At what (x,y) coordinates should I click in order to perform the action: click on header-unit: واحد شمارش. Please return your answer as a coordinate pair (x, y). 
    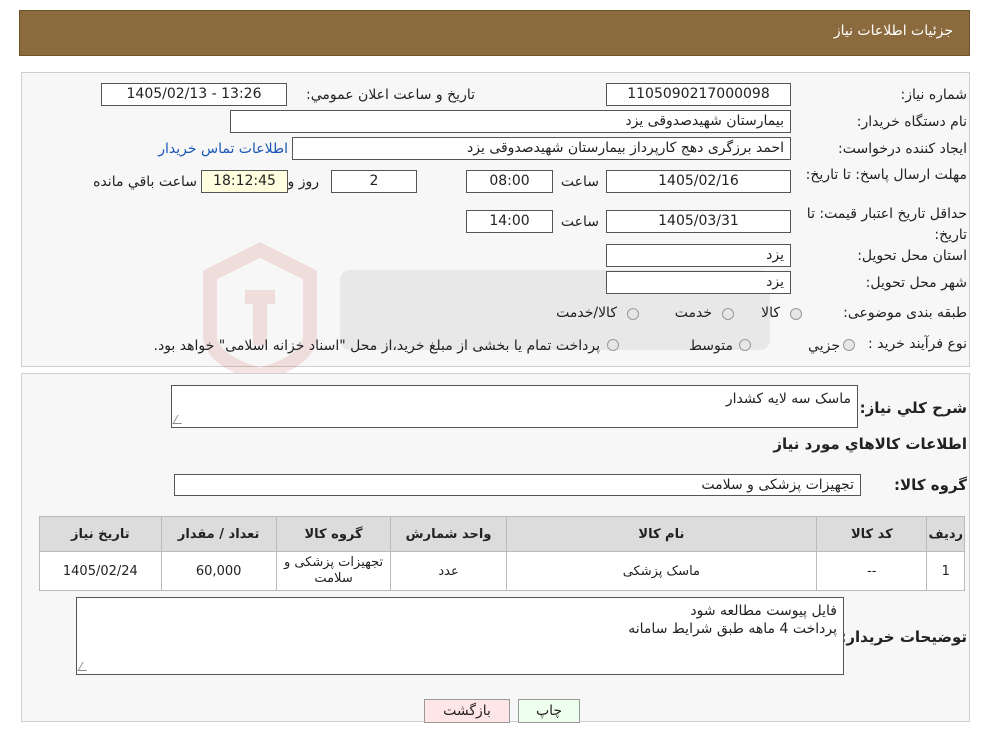
    Looking at the image, I should click on (448, 534).